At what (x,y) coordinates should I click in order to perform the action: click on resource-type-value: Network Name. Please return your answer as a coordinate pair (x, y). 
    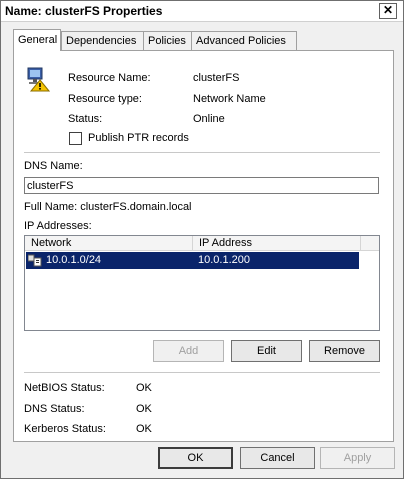
    Looking at the image, I should click on (229, 99).